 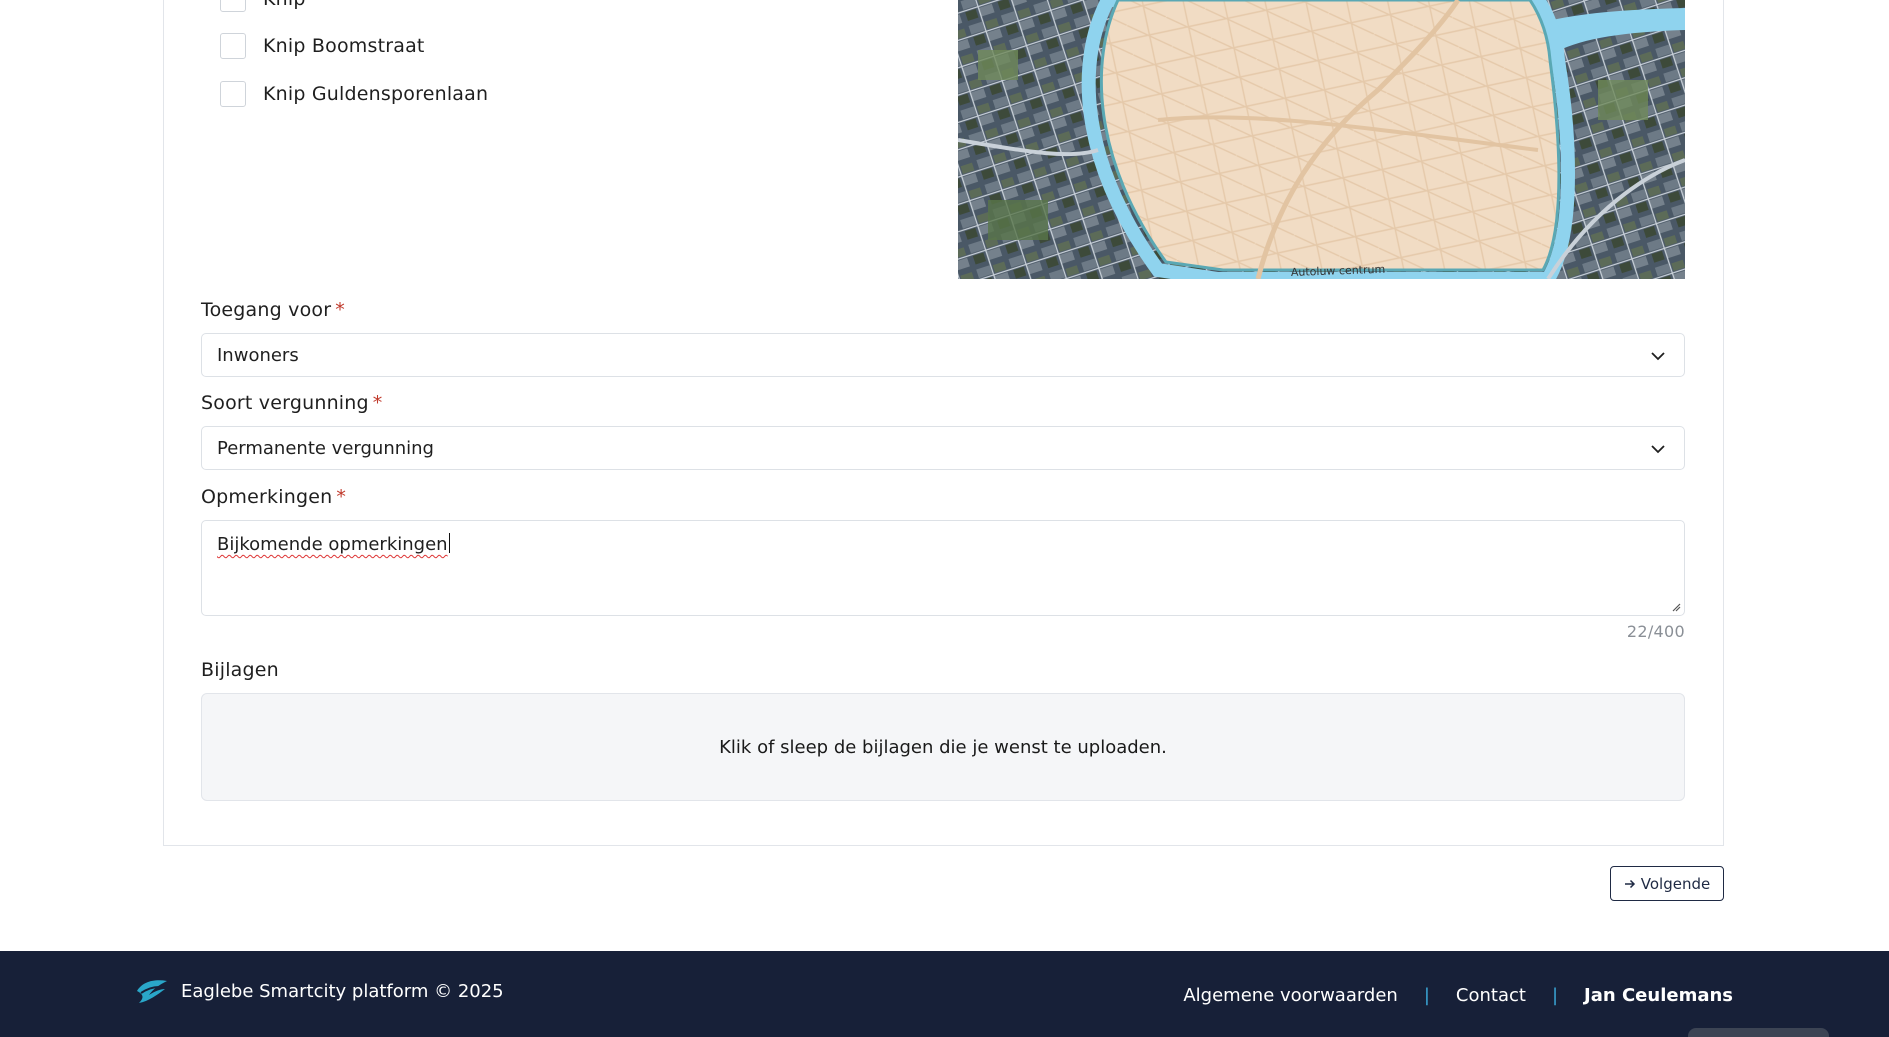 I want to click on eagle-logo-icon, so click(x=152, y=991).